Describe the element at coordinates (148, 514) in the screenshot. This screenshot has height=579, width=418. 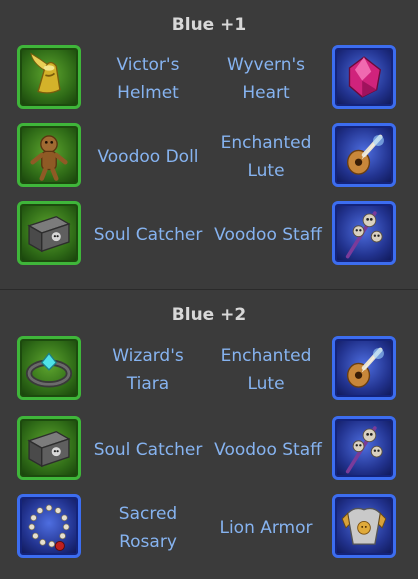
I see `item-name-line1: Sacred` at that location.